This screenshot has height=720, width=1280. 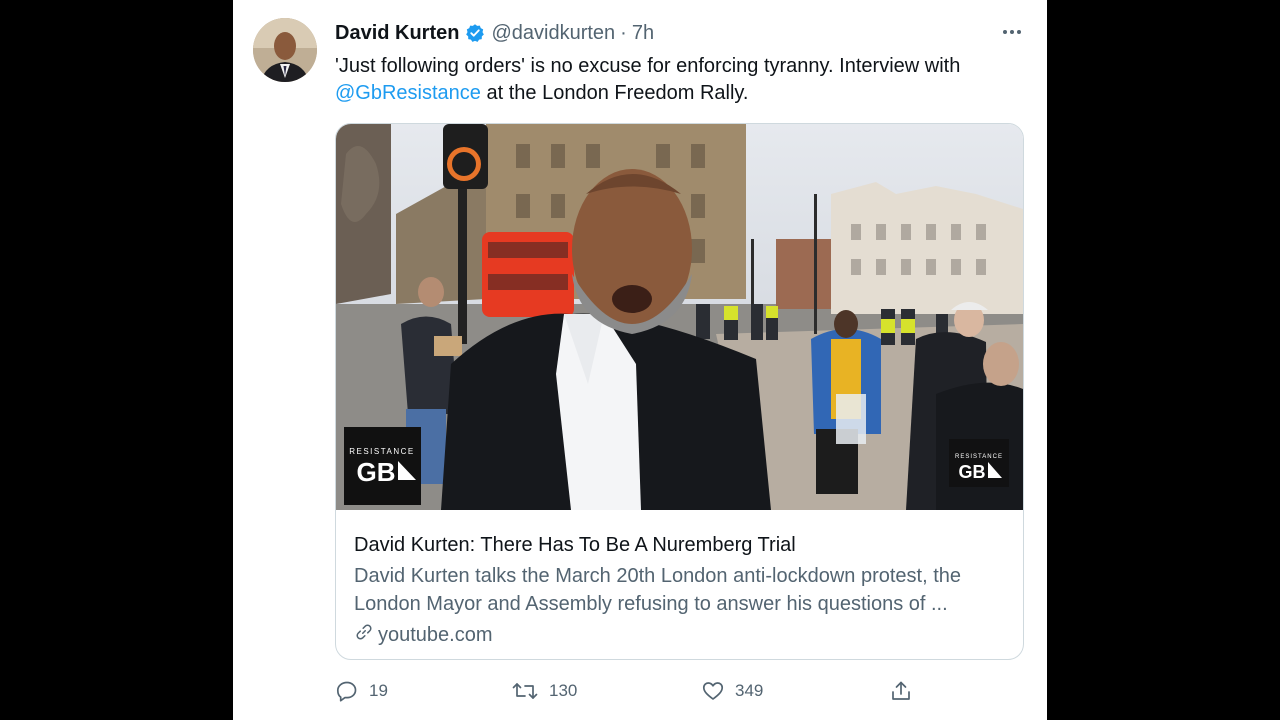 What do you see at coordinates (1012, 32) in the screenshot?
I see `more-options-icon` at bounding box center [1012, 32].